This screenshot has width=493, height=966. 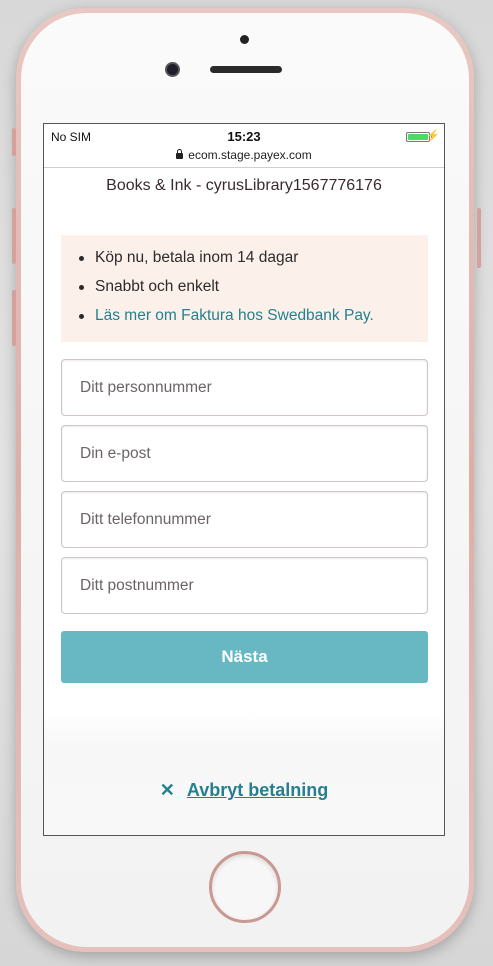 I want to click on info-item: Köp nu, betala inom 14 dagar, so click(x=245, y=261).